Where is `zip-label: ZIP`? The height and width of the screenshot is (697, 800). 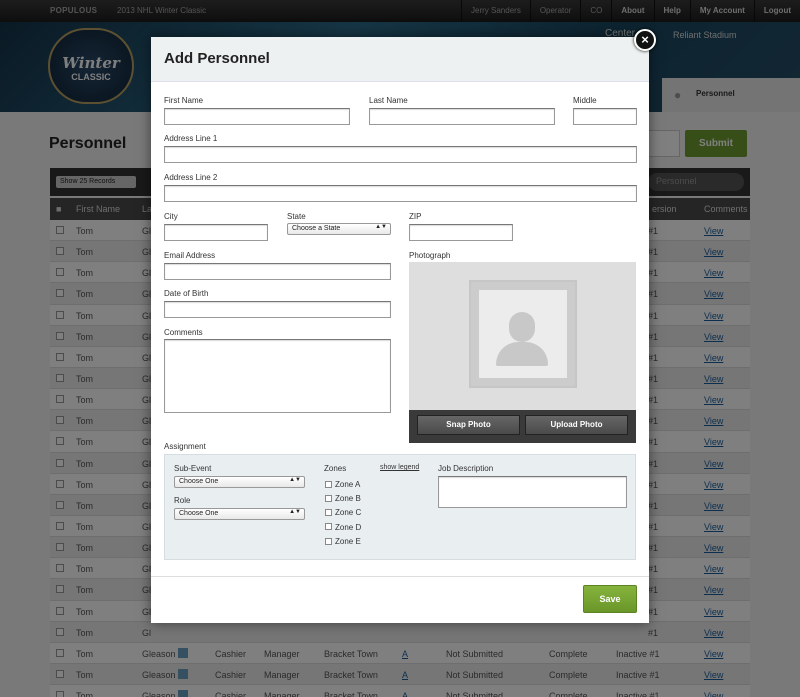 zip-label: ZIP is located at coordinates (415, 216).